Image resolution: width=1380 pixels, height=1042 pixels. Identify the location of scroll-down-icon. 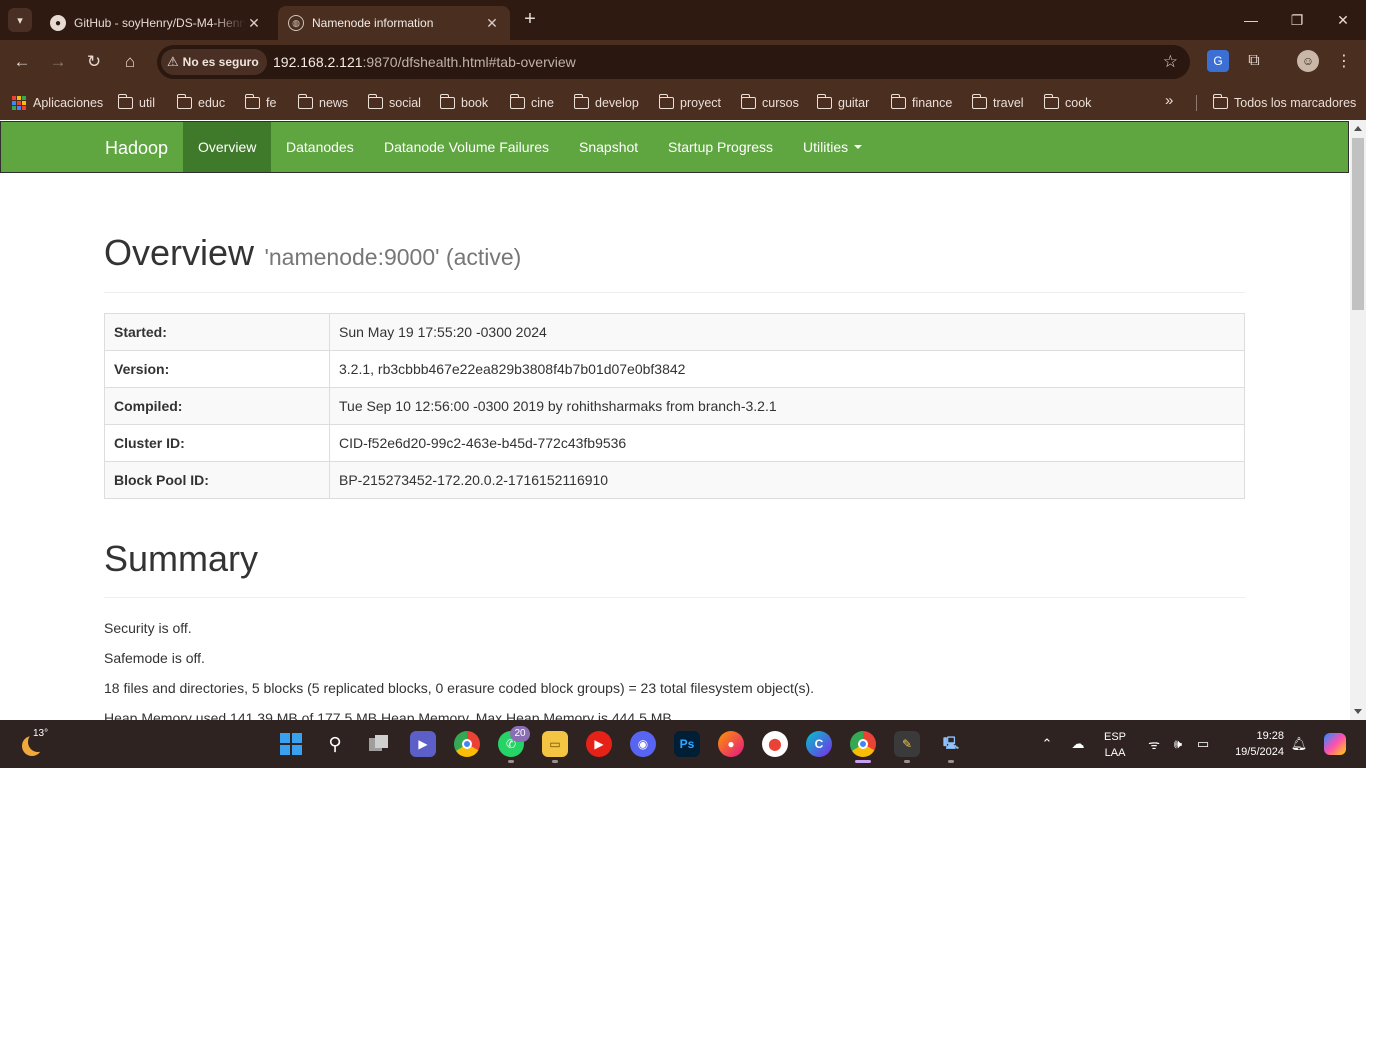
(1358, 711).